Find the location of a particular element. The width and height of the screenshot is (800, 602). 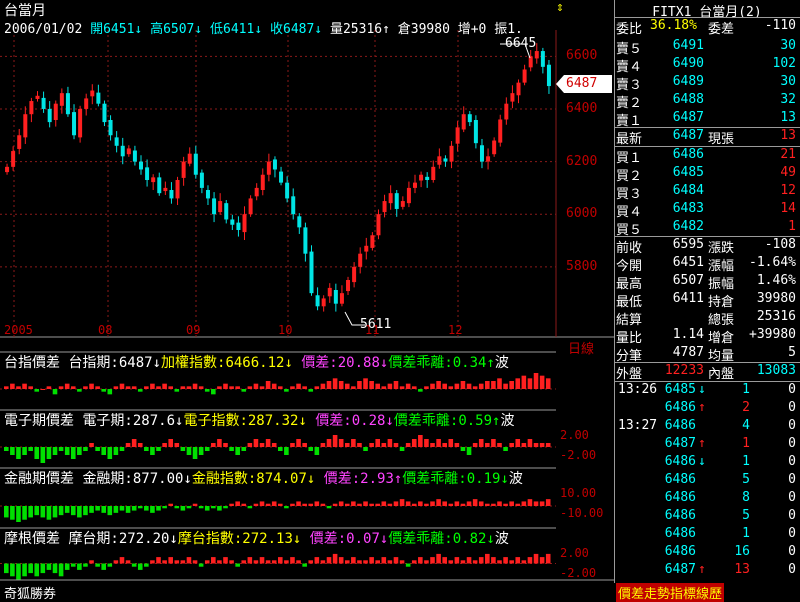

ask-row: 賣５ 6491 30 is located at coordinates (707, 47).